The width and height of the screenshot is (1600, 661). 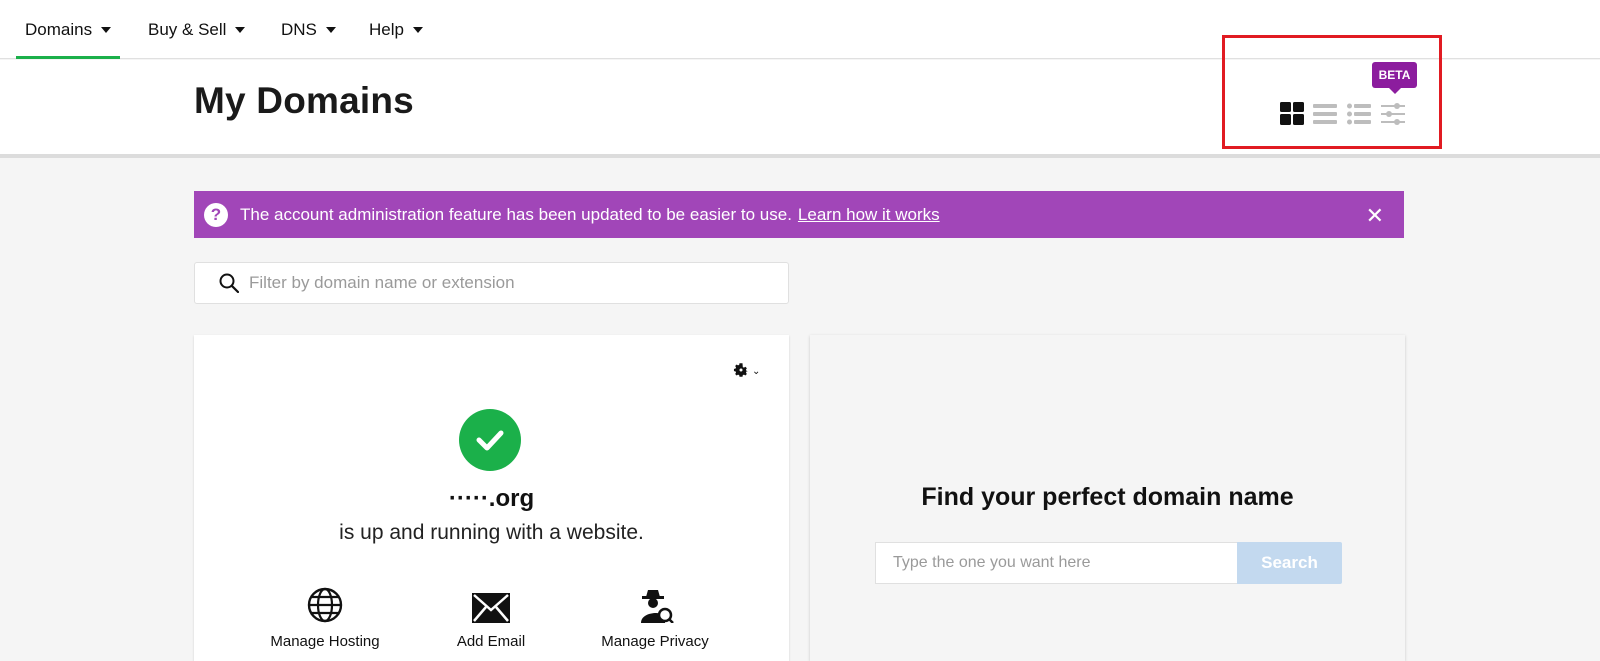 I want to click on nav-domains: Domains, so click(x=68, y=29).